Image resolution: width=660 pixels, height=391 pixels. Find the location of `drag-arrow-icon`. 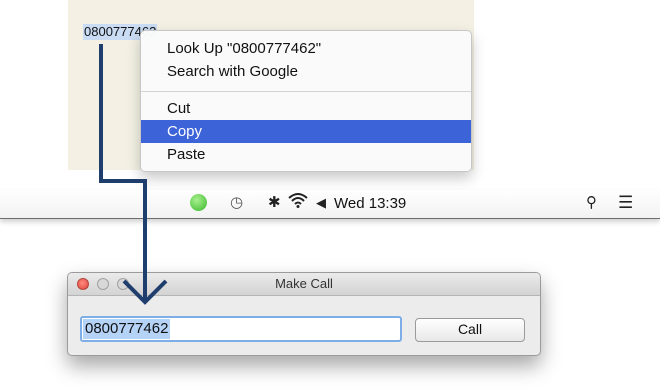

drag-arrow-icon is located at coordinates (133, 174).